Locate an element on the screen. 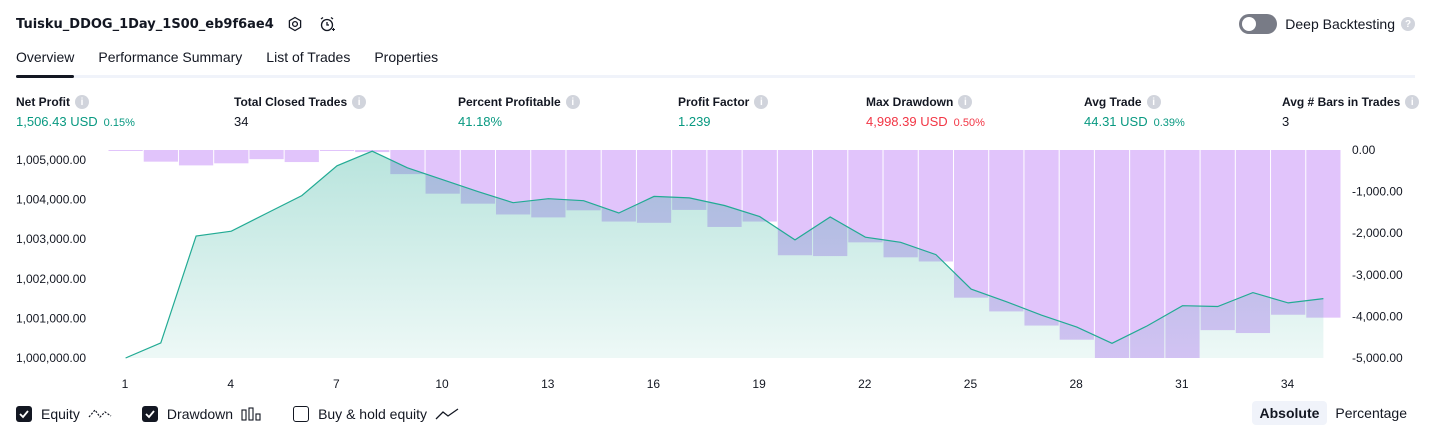 The image size is (1431, 438). x-axis-tick: 10 is located at coordinates (442, 384).